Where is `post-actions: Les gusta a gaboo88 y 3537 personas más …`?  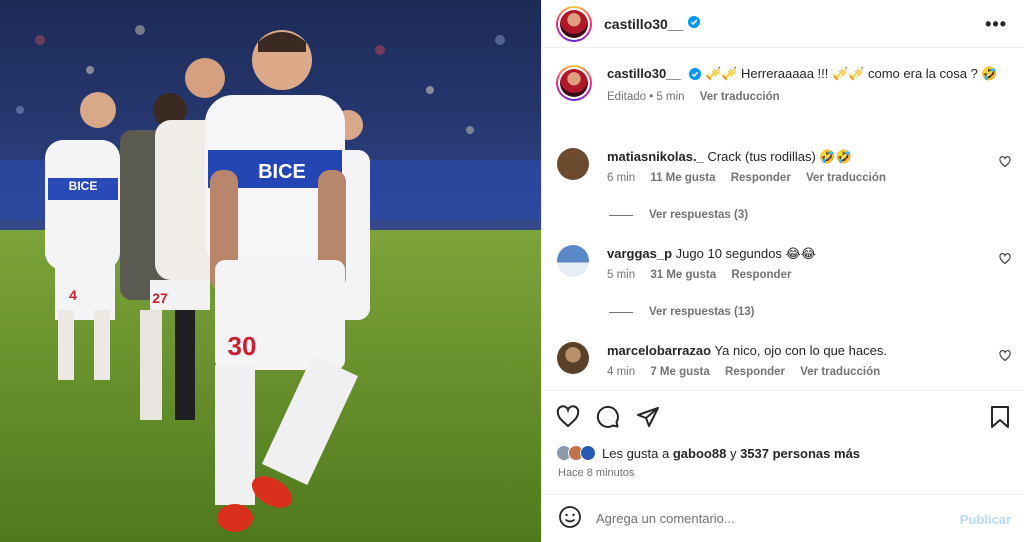 post-actions: Les gusta a gaboo88 y 3537 personas más … is located at coordinates (783, 440).